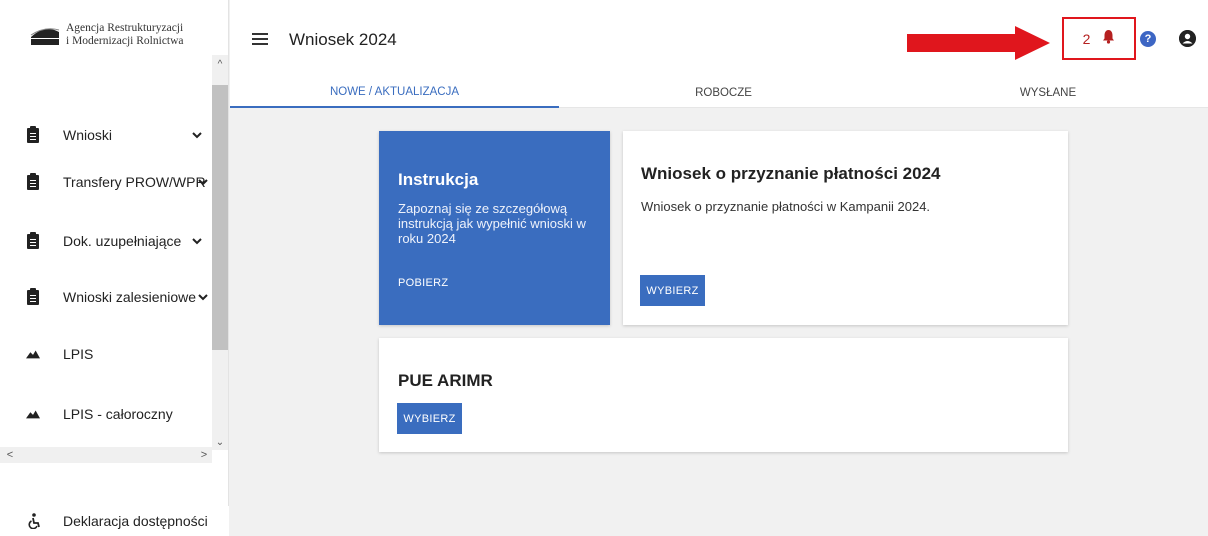 This screenshot has width=1208, height=536. I want to click on sidebar-item-label: Wnioski, so click(88, 135).